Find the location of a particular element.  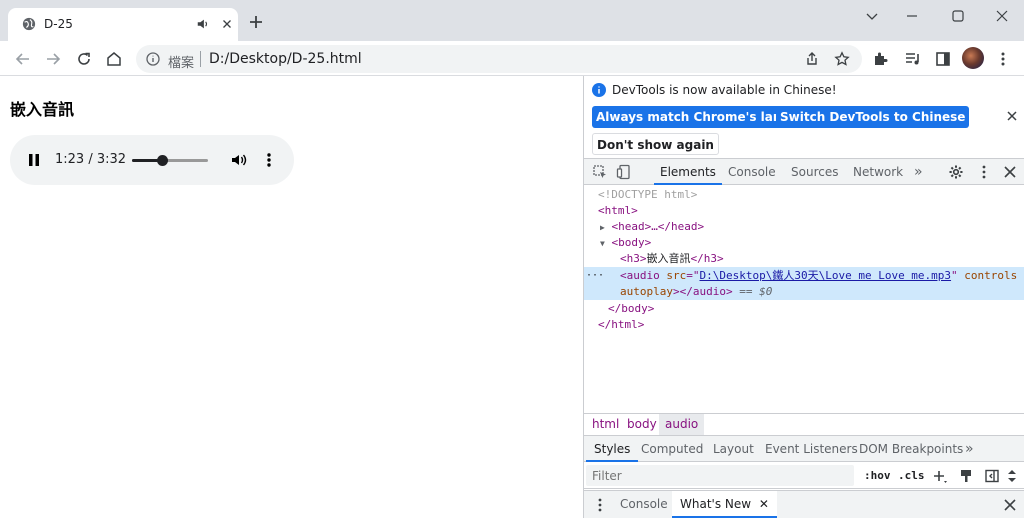

styles-filter-input is located at coordinates (720, 475).